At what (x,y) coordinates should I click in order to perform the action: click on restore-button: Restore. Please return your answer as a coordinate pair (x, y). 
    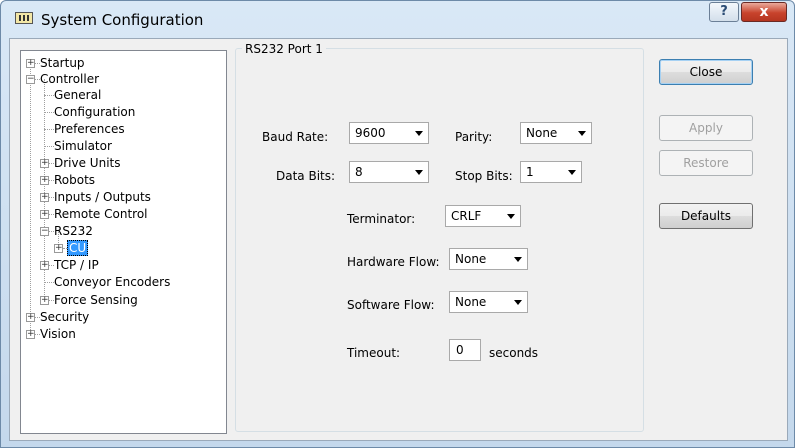
    Looking at the image, I should click on (706, 163).